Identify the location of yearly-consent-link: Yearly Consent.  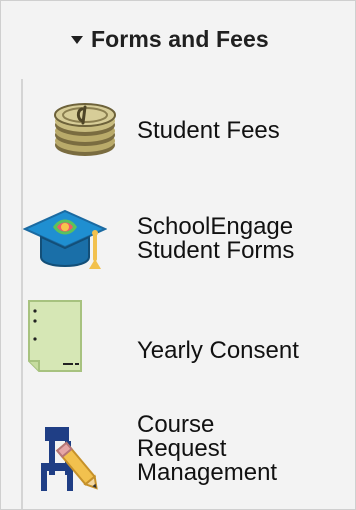
(184, 335).